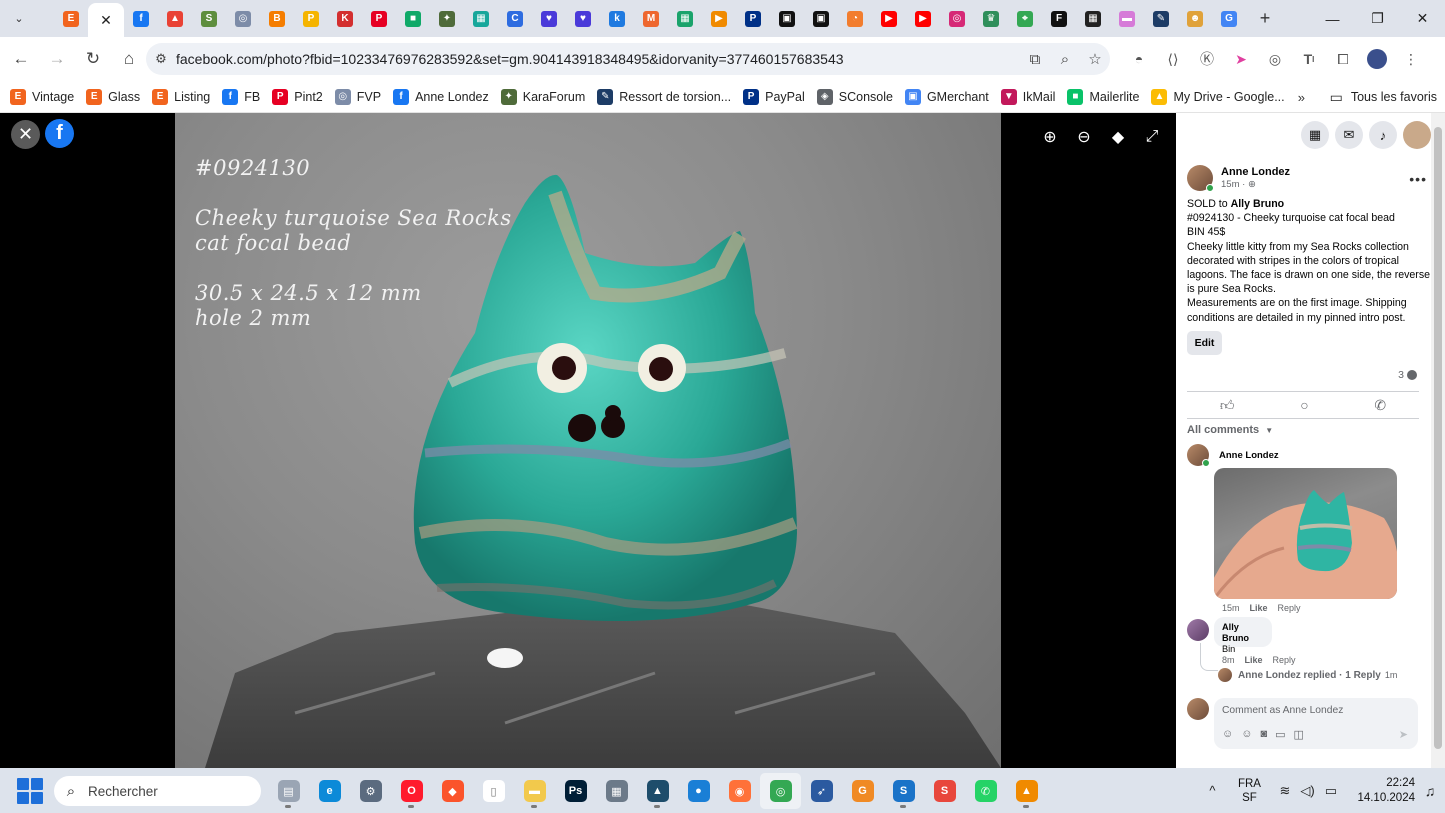  What do you see at coordinates (1284, 660) in the screenshot?
I see `reply-reply-link: Reply` at bounding box center [1284, 660].